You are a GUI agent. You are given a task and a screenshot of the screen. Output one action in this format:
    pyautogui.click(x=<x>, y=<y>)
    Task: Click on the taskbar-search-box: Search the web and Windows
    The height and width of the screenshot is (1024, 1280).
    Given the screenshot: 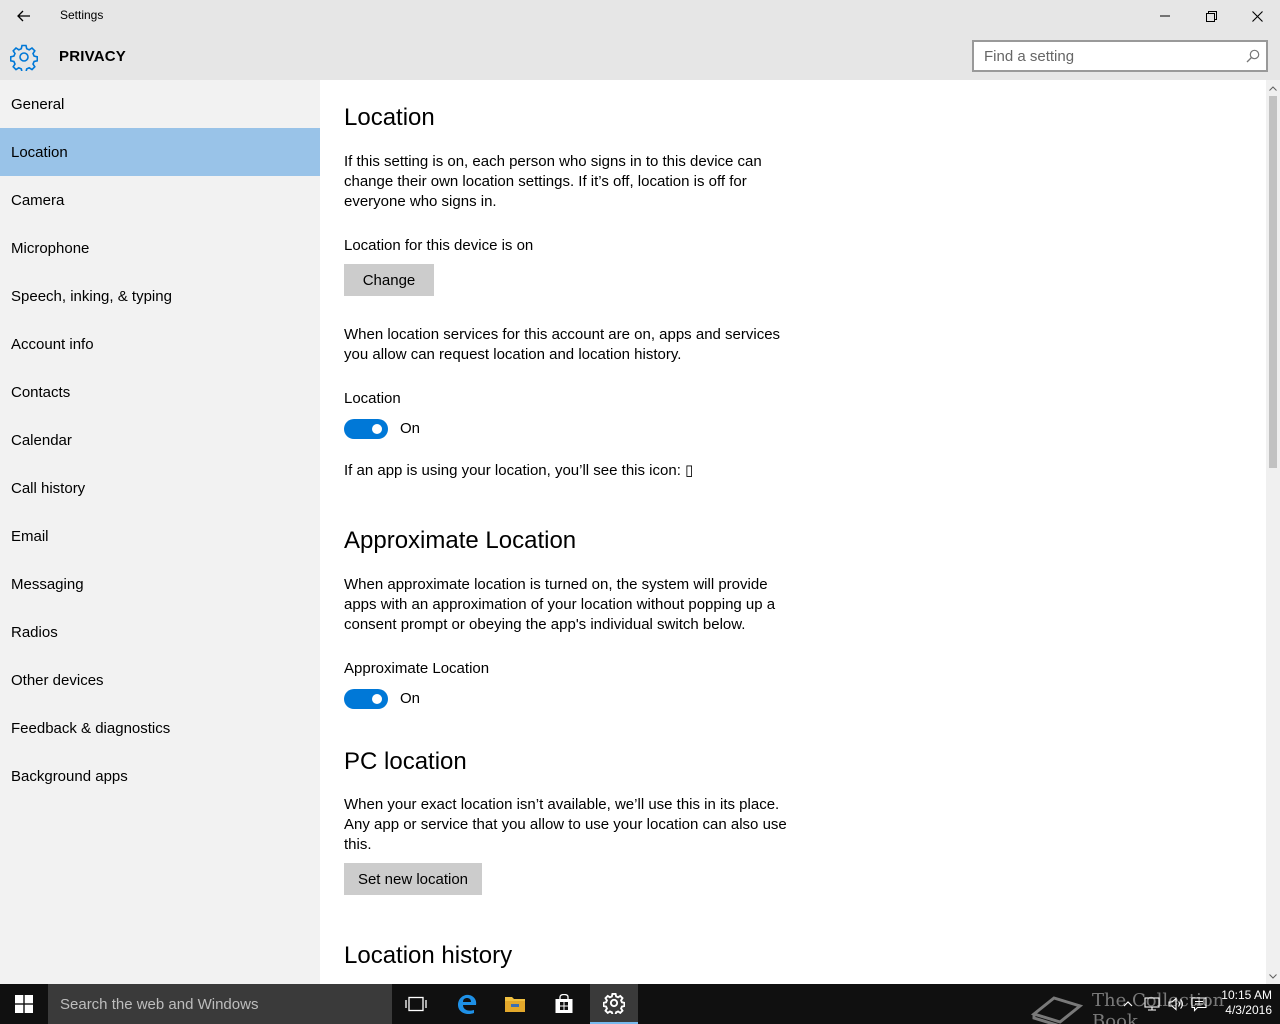 What is the action you would take?
    pyautogui.click(x=220, y=1004)
    